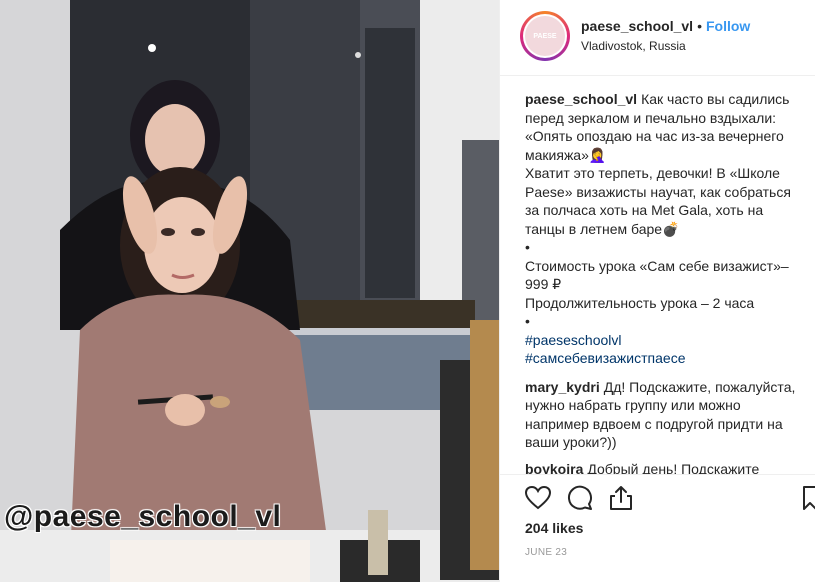 The image size is (815, 582). What do you see at coordinates (562, 387) in the screenshot?
I see `comment-username: mary_kydri` at bounding box center [562, 387].